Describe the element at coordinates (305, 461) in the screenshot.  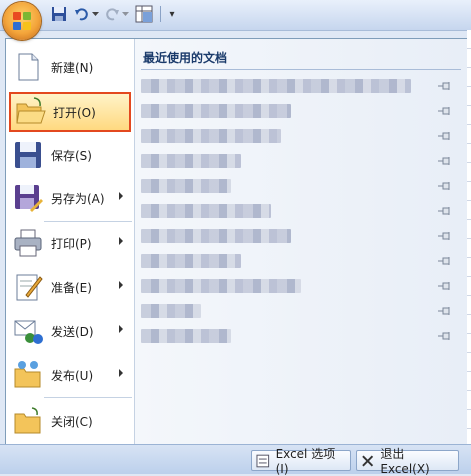
I see `excel-options-label: Excel 选项(I)` at that location.